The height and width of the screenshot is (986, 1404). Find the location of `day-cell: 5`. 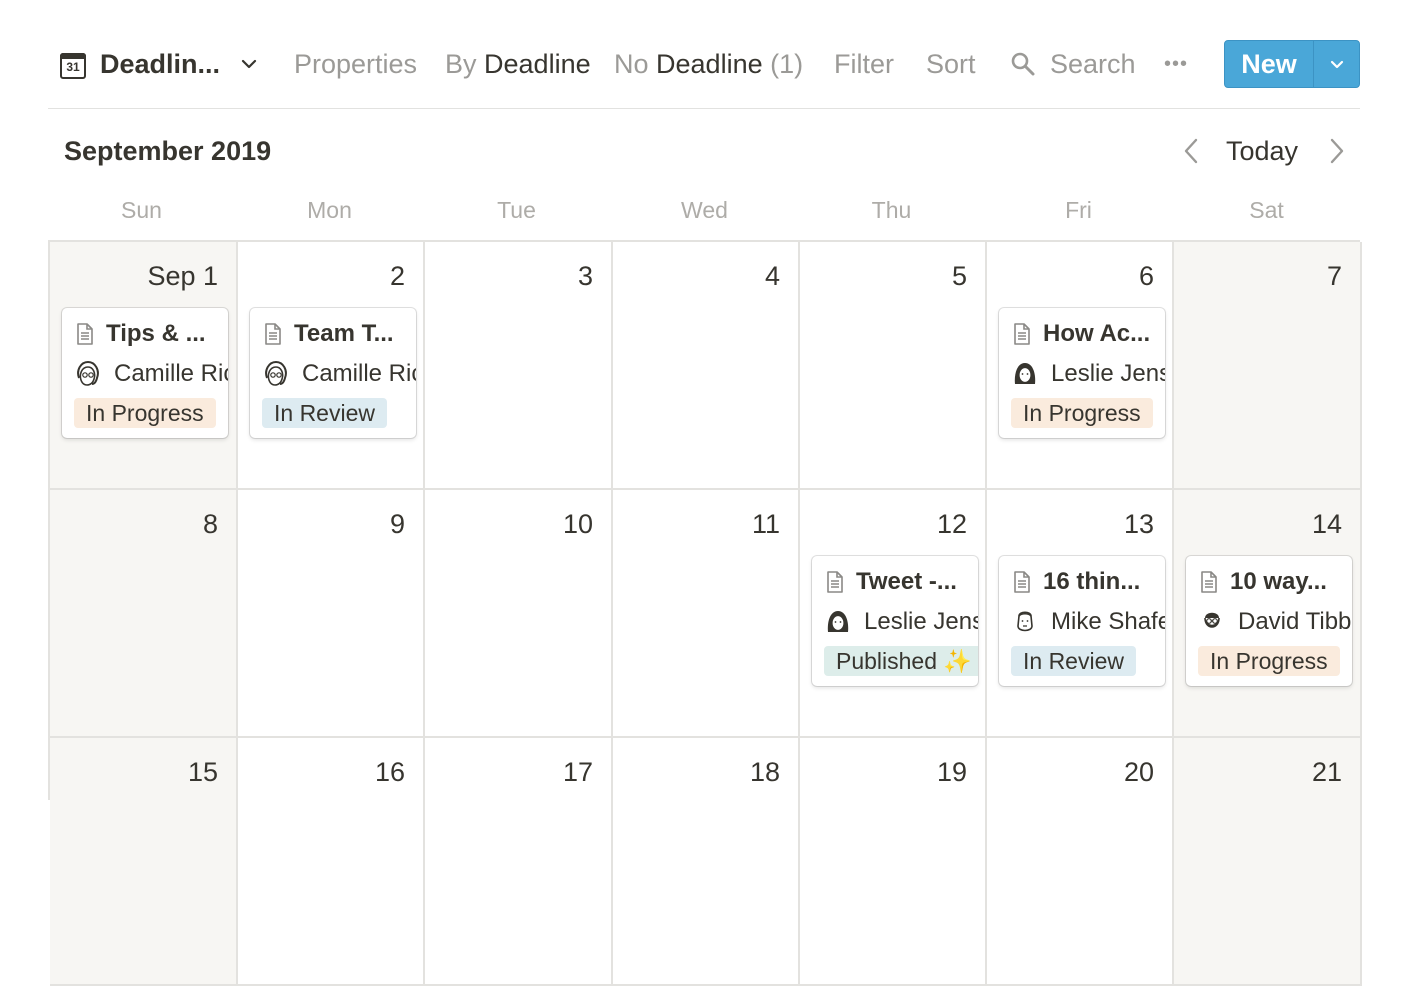

day-cell: 5 is located at coordinates (893, 366).